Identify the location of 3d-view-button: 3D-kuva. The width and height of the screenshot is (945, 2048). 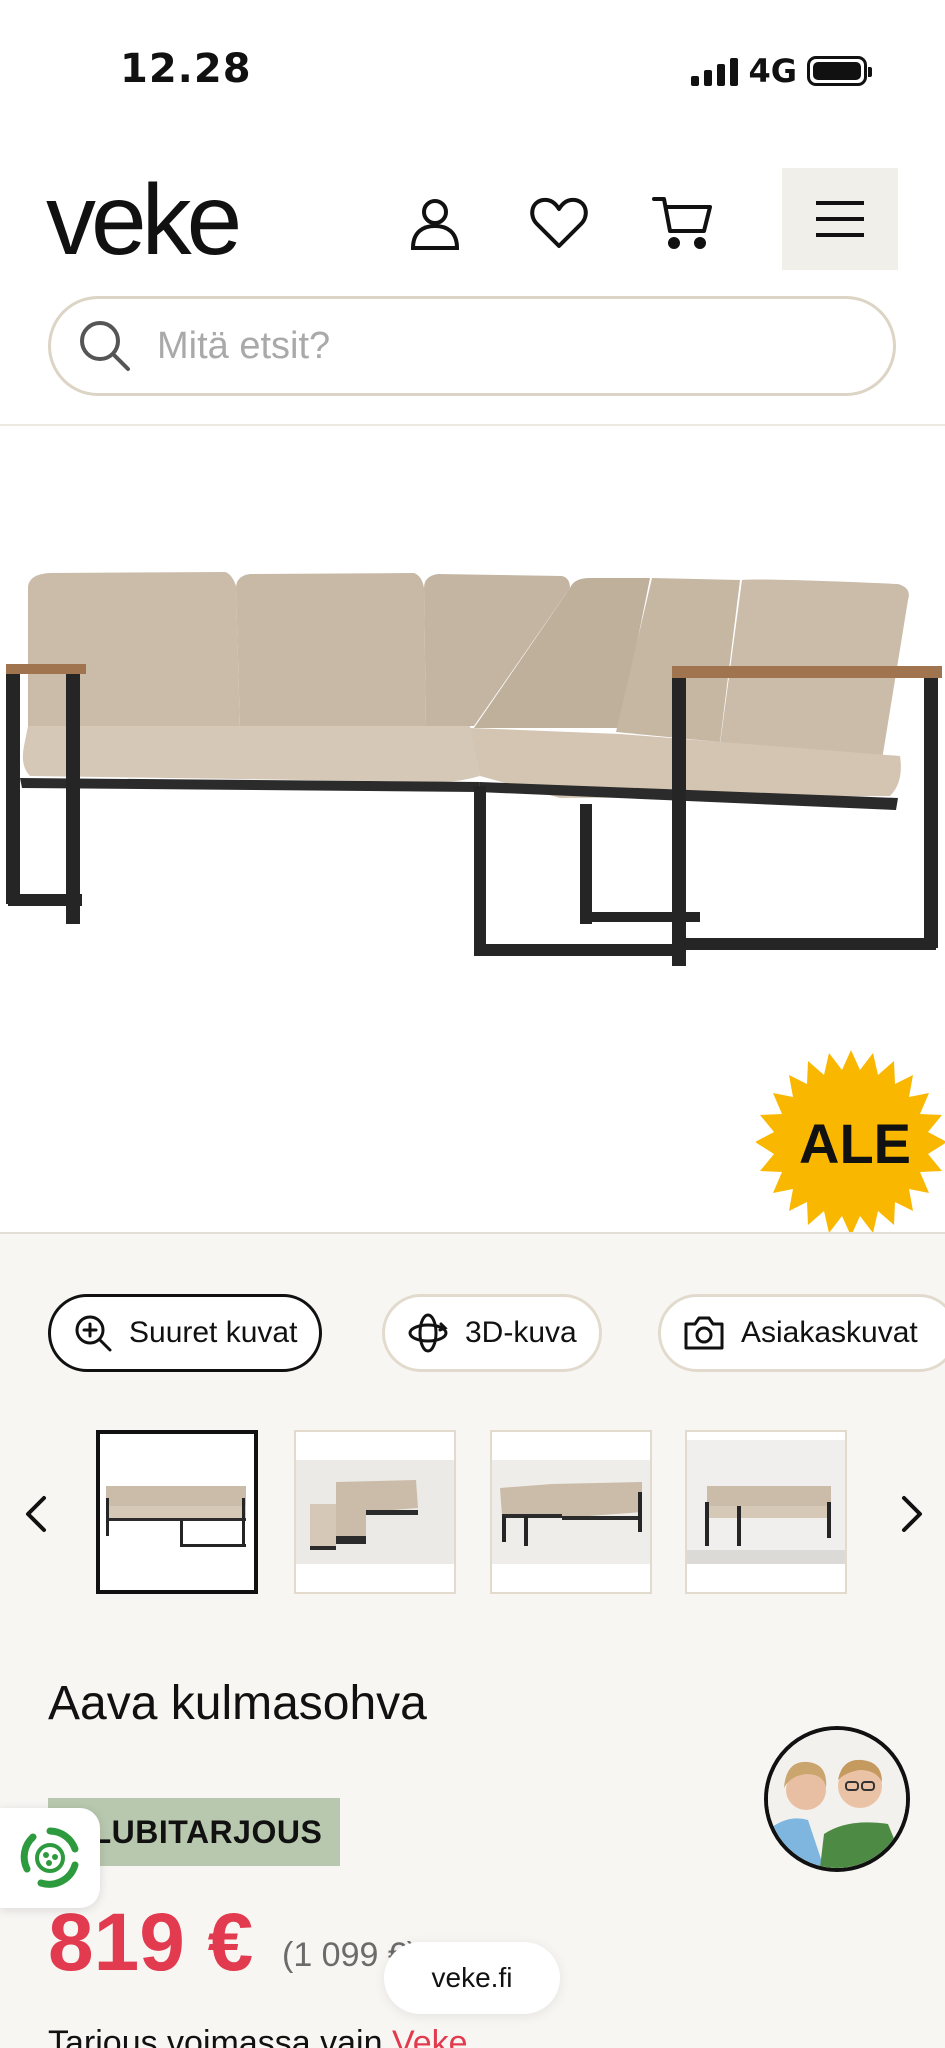
(492, 1333).